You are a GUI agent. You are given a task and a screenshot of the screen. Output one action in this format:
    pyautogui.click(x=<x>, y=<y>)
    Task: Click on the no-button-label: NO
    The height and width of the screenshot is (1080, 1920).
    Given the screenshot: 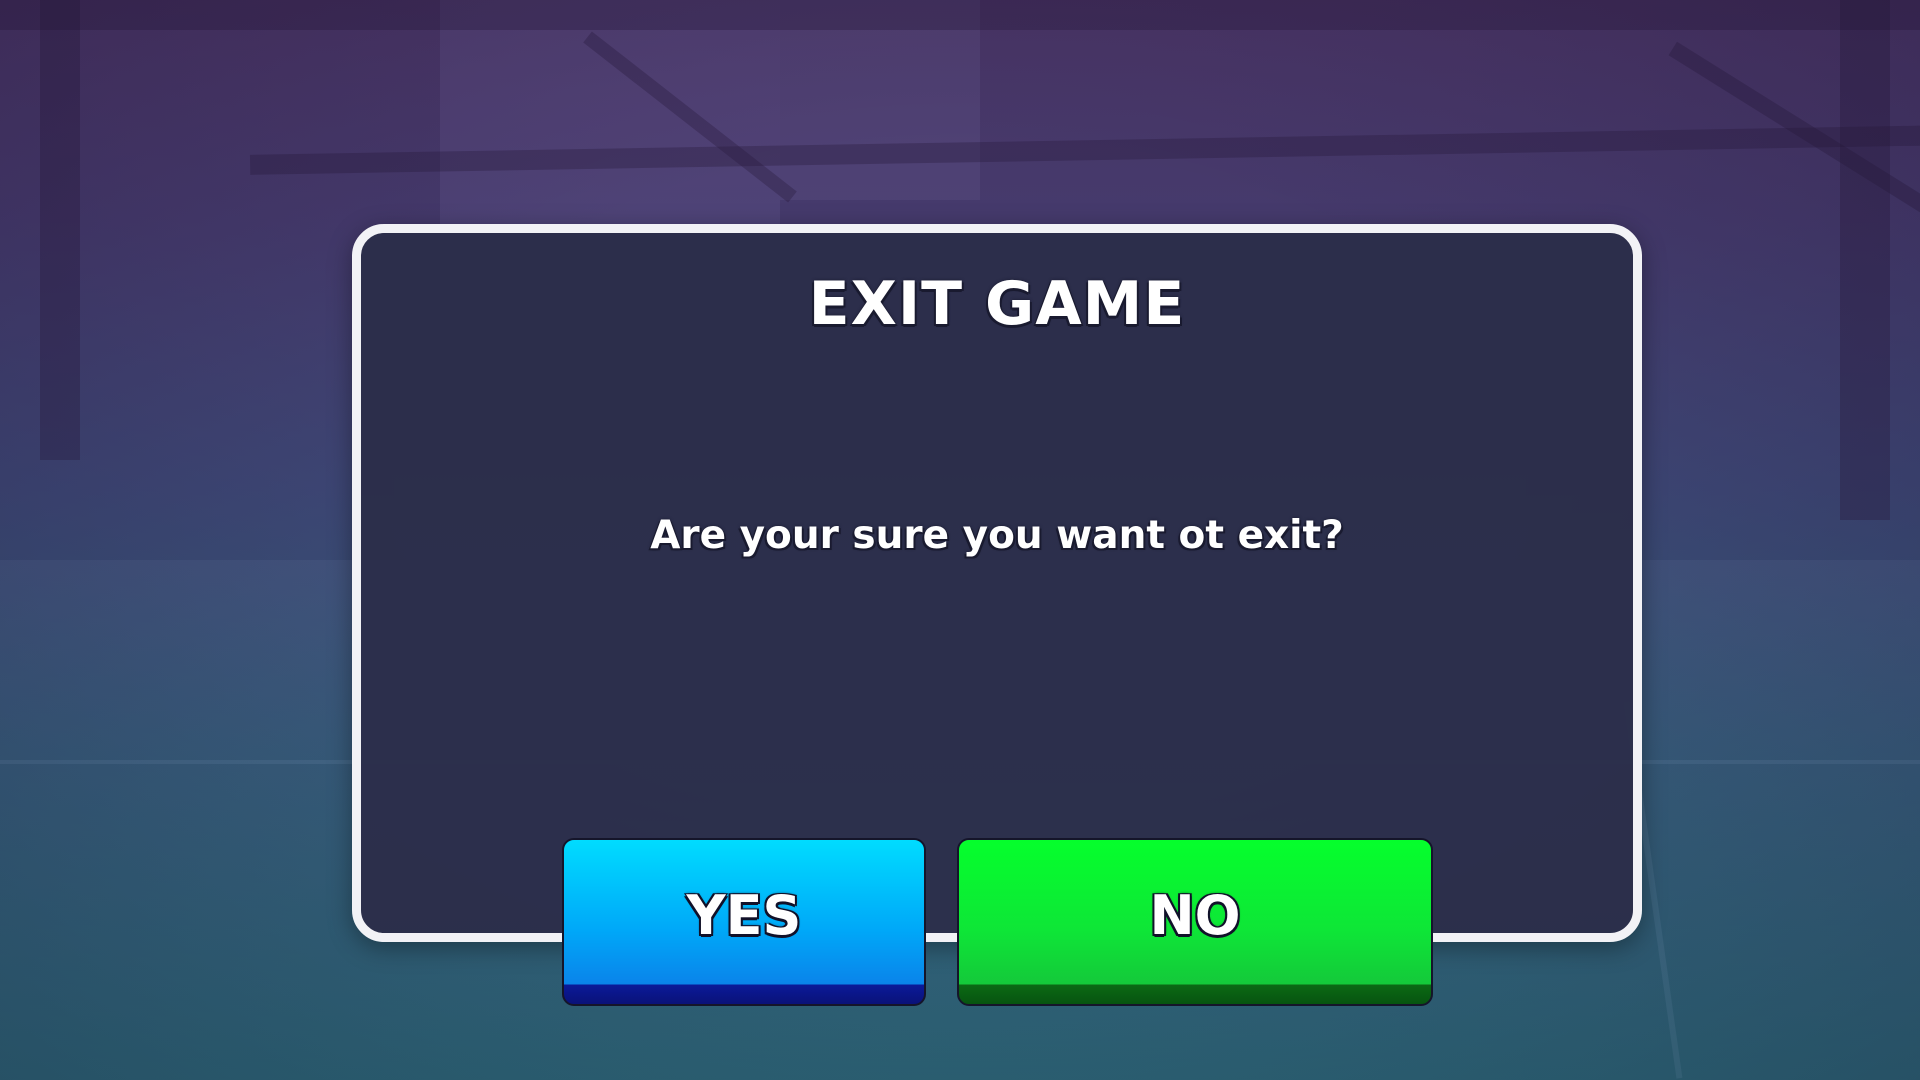 What is the action you would take?
    pyautogui.click(x=1195, y=915)
    